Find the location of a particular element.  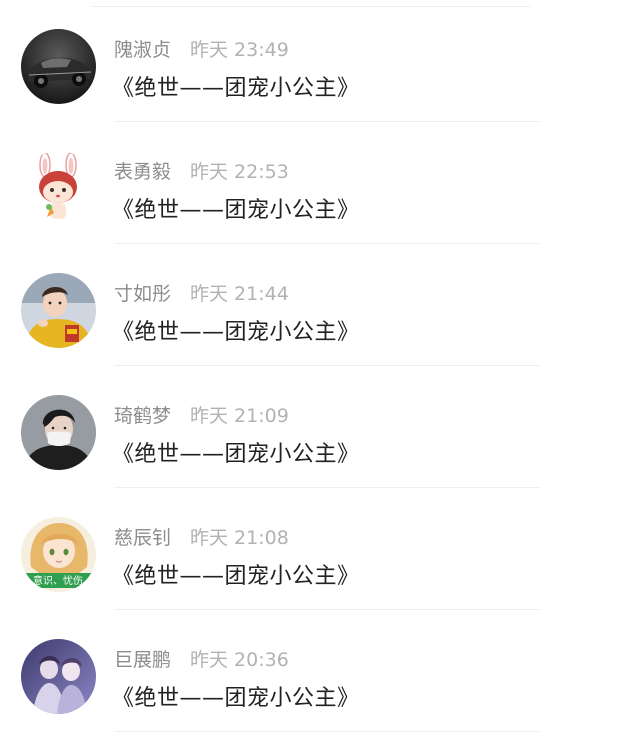

purple-photo-avatar-icon is located at coordinates (58, 676).